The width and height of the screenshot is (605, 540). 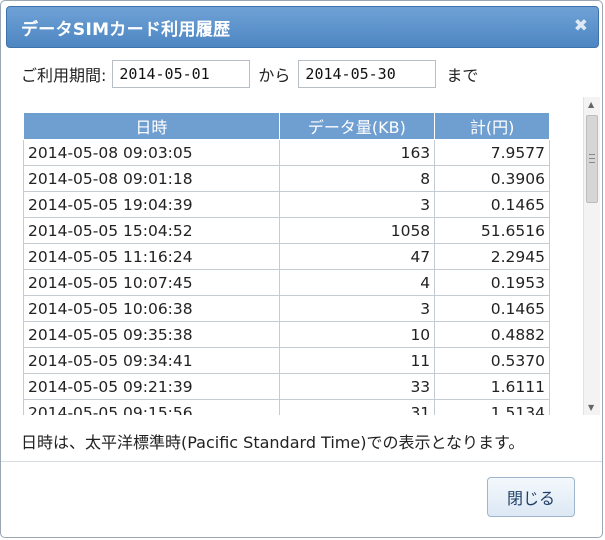 What do you see at coordinates (492, 178) in the screenshot?
I see `cell-total: 0.3906` at bounding box center [492, 178].